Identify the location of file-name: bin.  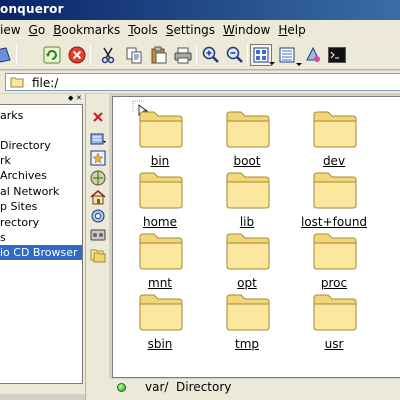
(160, 161).